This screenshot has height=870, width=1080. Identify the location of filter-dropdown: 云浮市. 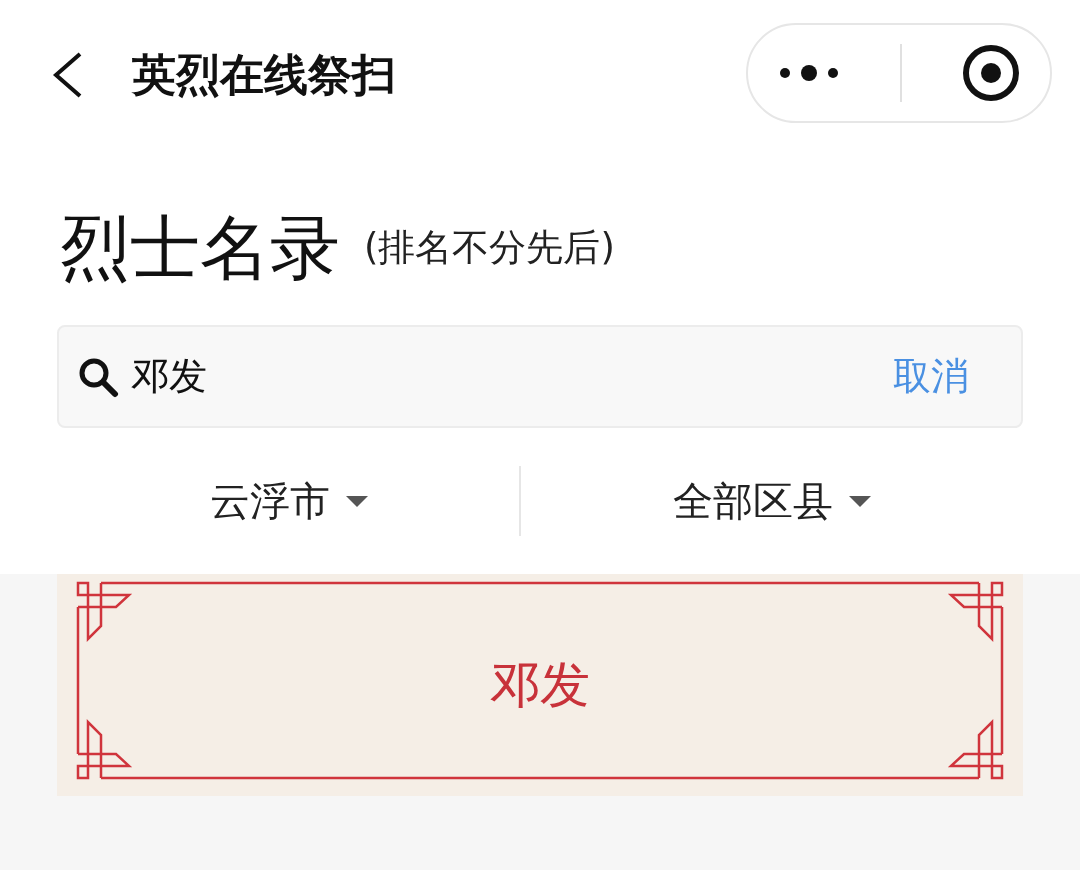
(288, 501).